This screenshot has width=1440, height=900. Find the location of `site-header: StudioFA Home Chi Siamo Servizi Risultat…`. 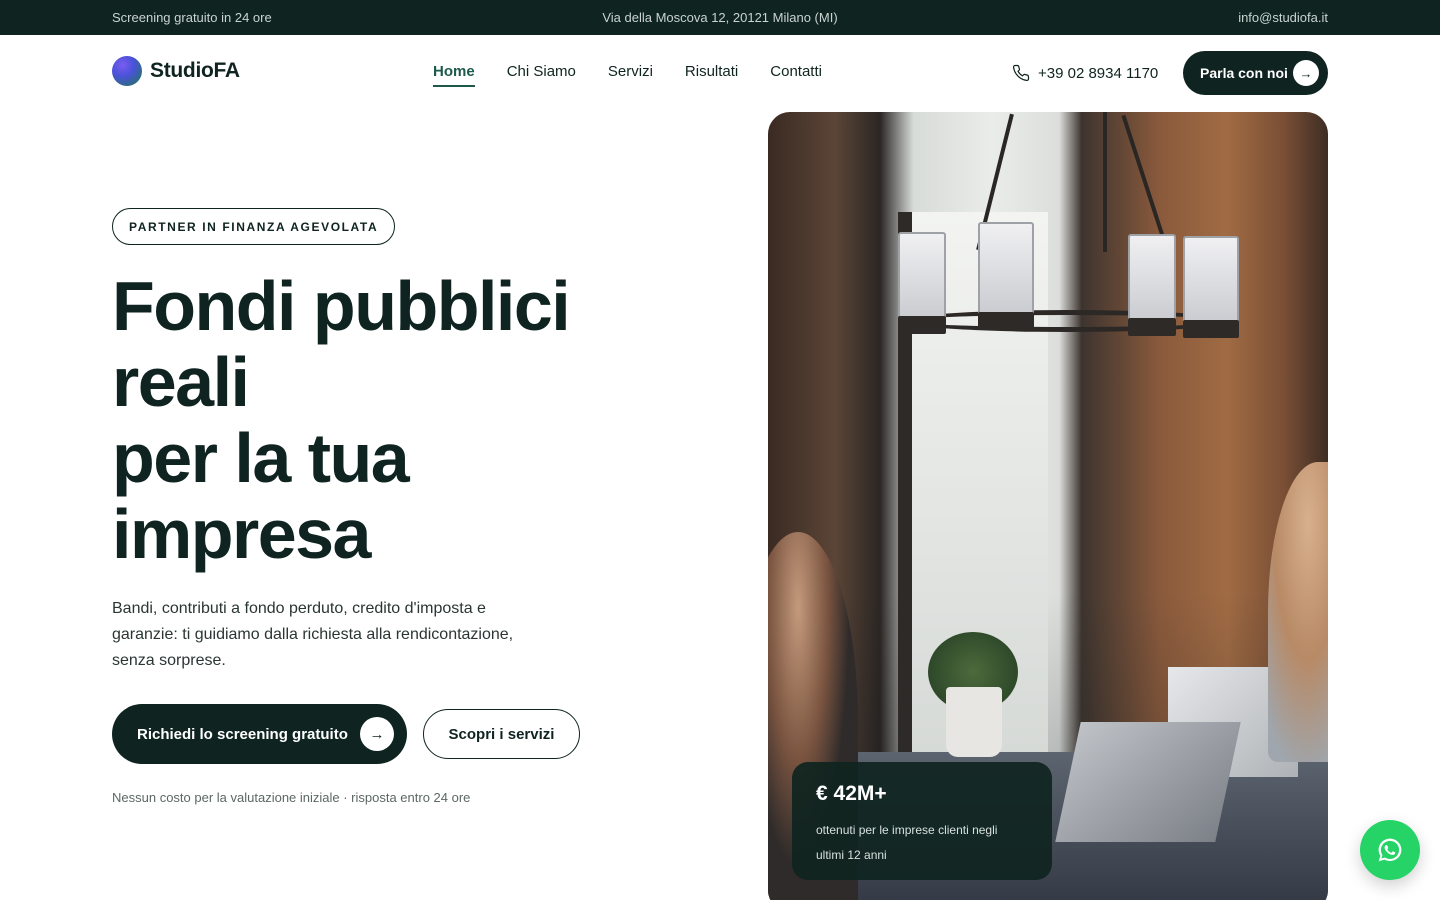

site-header: StudioFA Home Chi Siamo Servizi Risultat… is located at coordinates (720, 73).